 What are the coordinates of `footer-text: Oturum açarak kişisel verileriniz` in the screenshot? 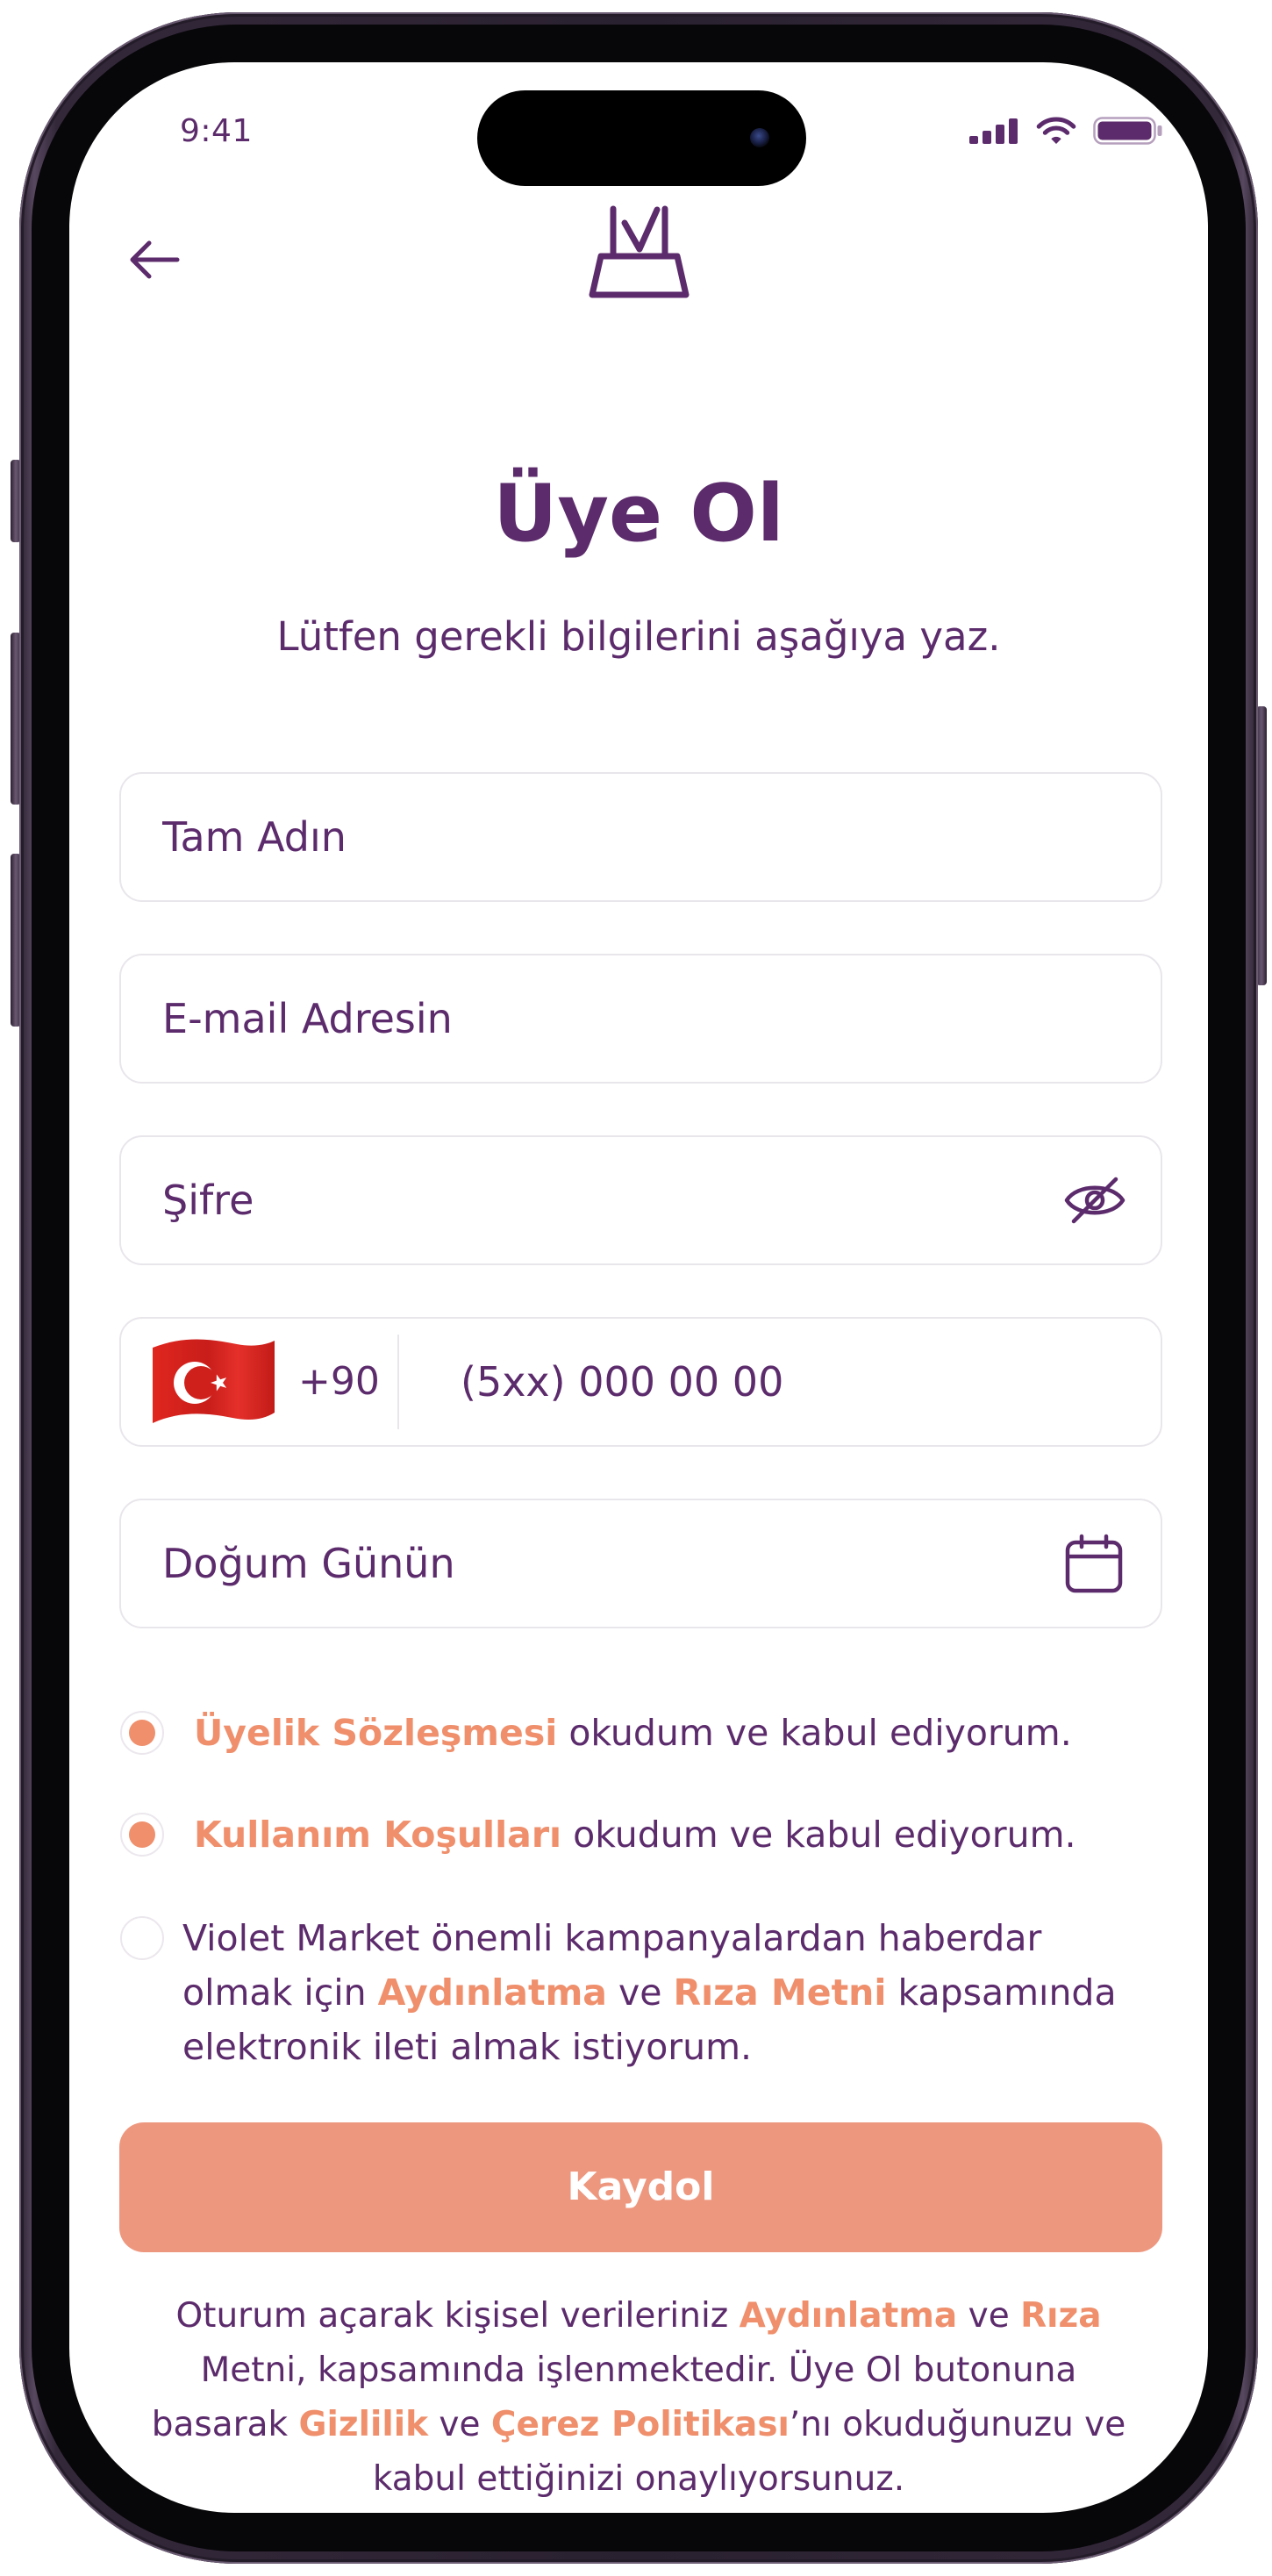 It's located at (457, 2316).